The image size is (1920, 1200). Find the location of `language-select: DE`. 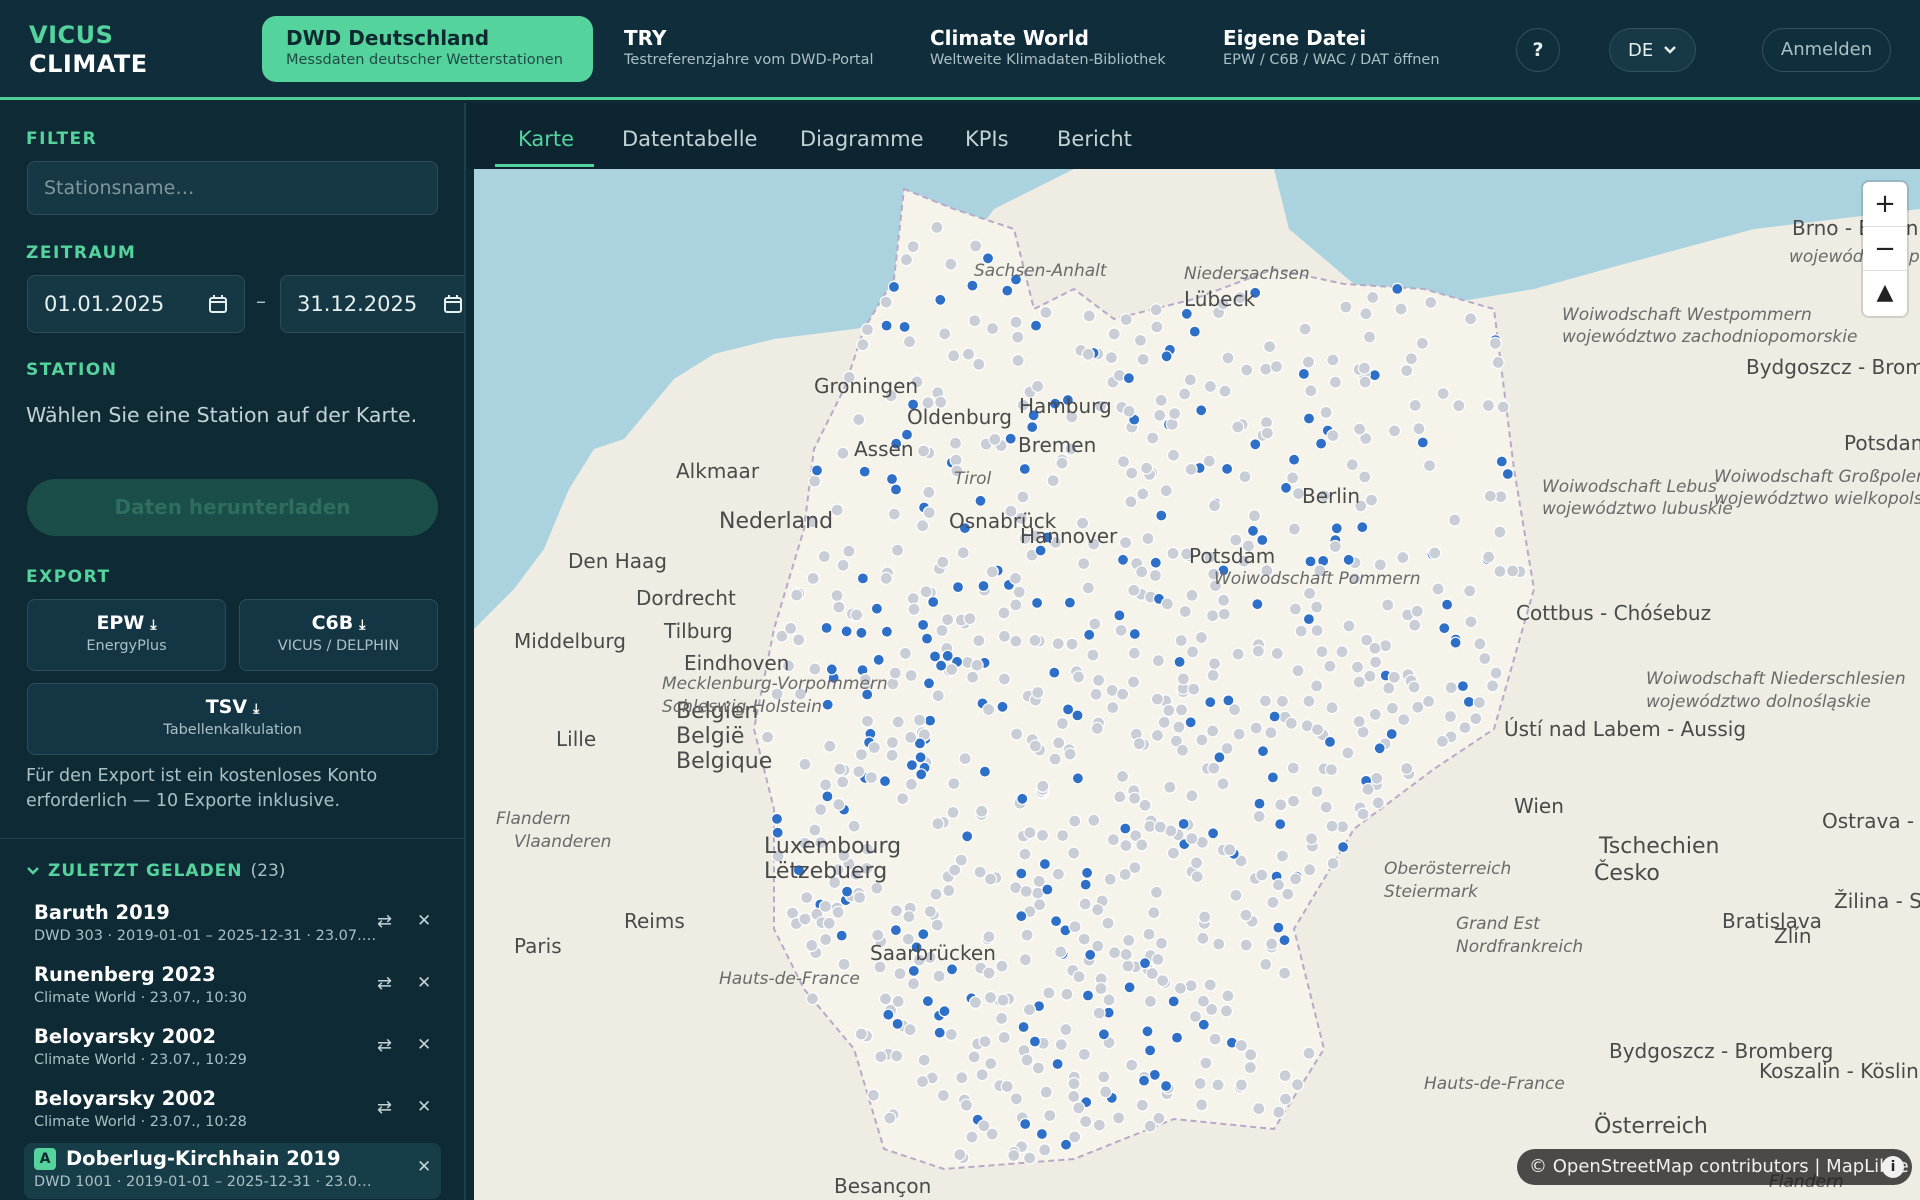

language-select: DE is located at coordinates (1652, 50).